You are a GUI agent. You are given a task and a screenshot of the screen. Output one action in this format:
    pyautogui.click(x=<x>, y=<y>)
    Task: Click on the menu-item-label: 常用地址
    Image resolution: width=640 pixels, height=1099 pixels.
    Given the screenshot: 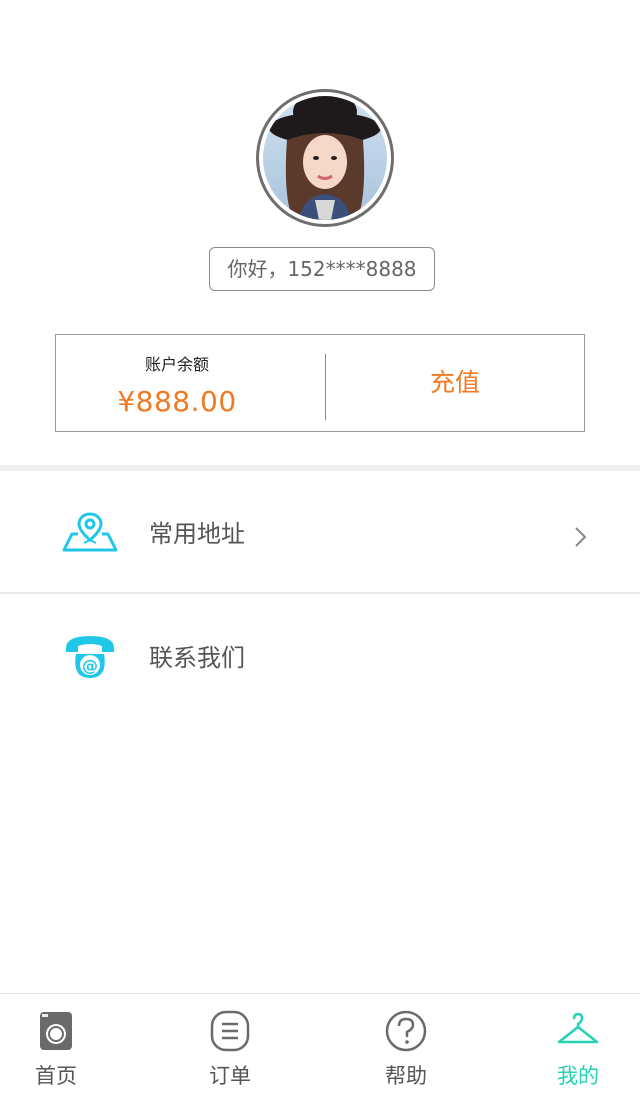 What is the action you would take?
    pyautogui.click(x=197, y=534)
    